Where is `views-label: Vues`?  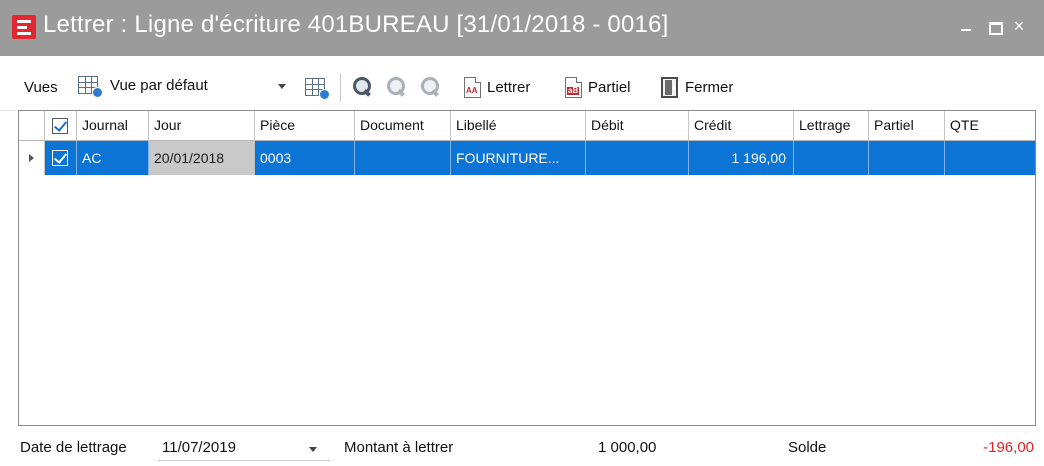
views-label: Vues is located at coordinates (41, 87).